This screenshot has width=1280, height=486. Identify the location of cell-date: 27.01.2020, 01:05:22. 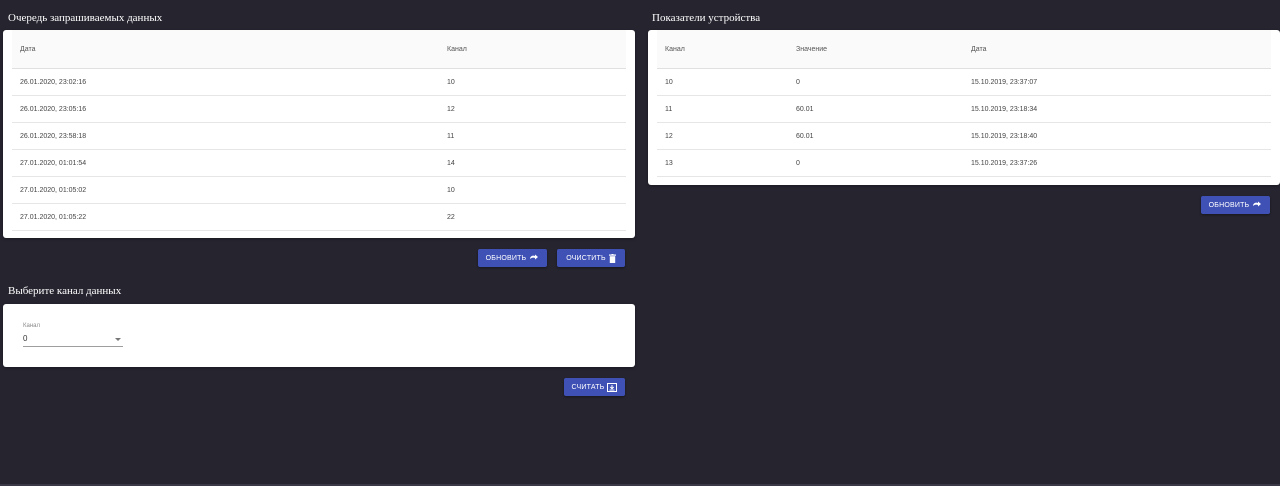
(225, 217).